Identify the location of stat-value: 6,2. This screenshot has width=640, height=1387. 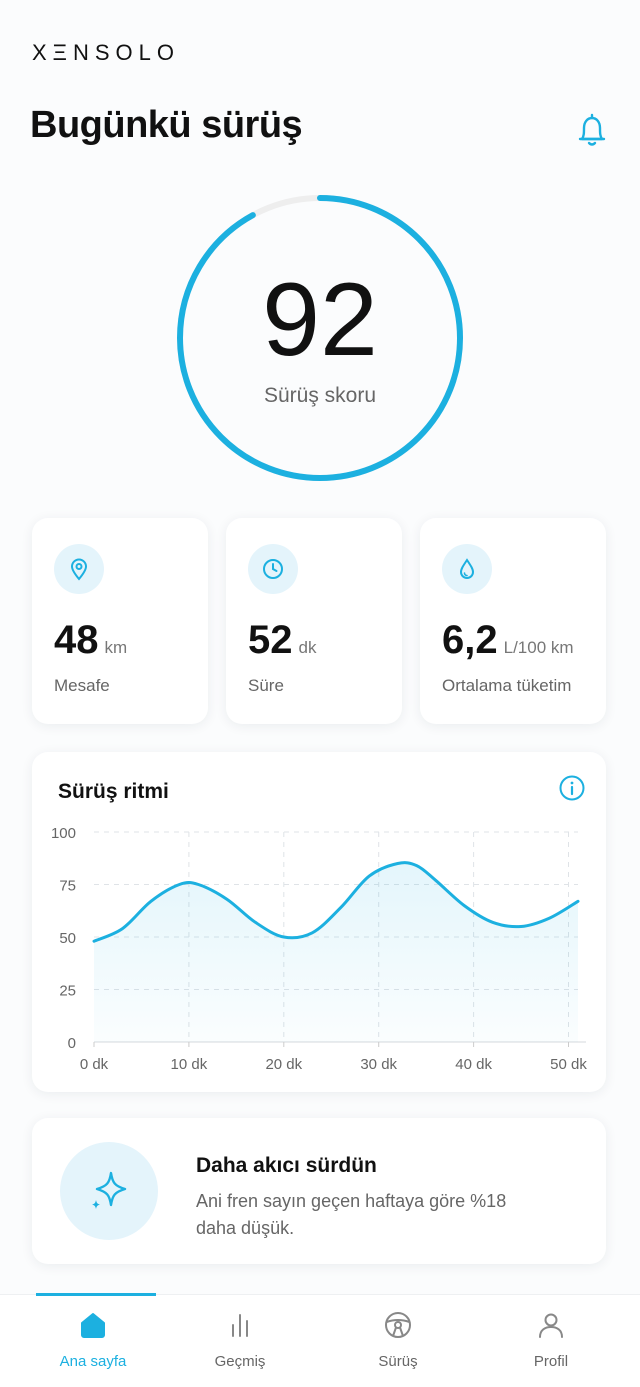
(470, 640).